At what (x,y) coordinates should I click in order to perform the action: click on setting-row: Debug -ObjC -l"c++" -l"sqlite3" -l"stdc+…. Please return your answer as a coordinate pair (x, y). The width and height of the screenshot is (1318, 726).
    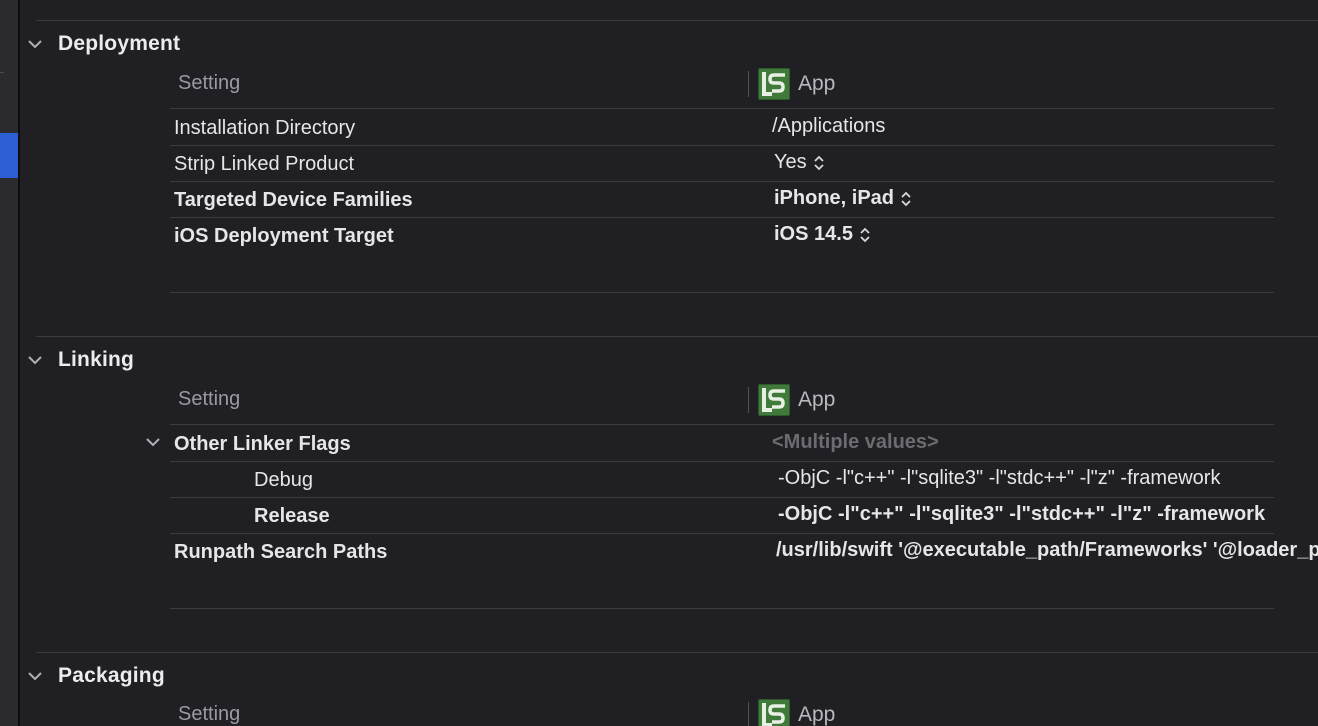
    Looking at the image, I should click on (722, 480).